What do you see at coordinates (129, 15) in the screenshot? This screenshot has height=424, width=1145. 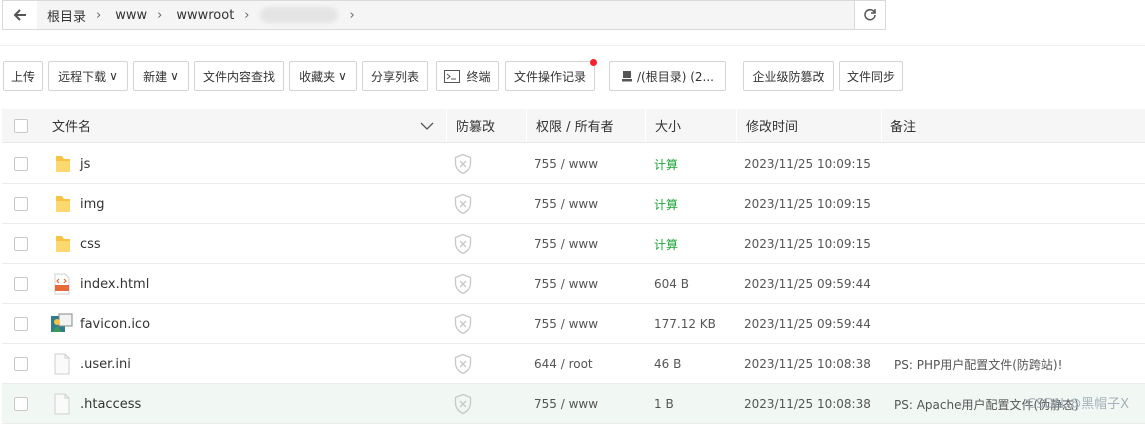 I see `crumb-www: www` at bounding box center [129, 15].